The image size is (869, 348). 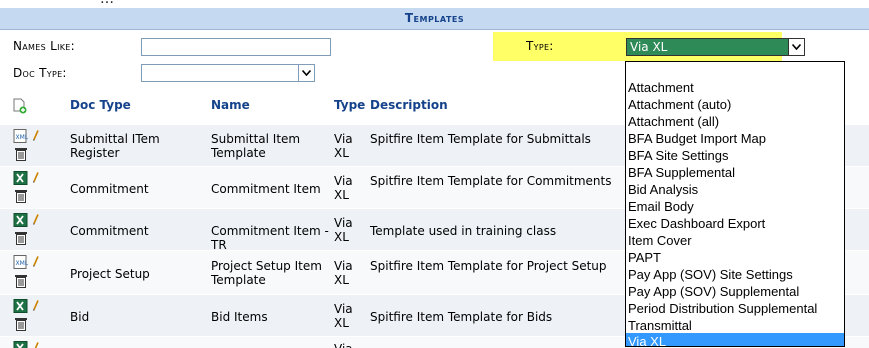 I want to click on dropdown-option: BFA Site Settings, so click(x=735, y=155).